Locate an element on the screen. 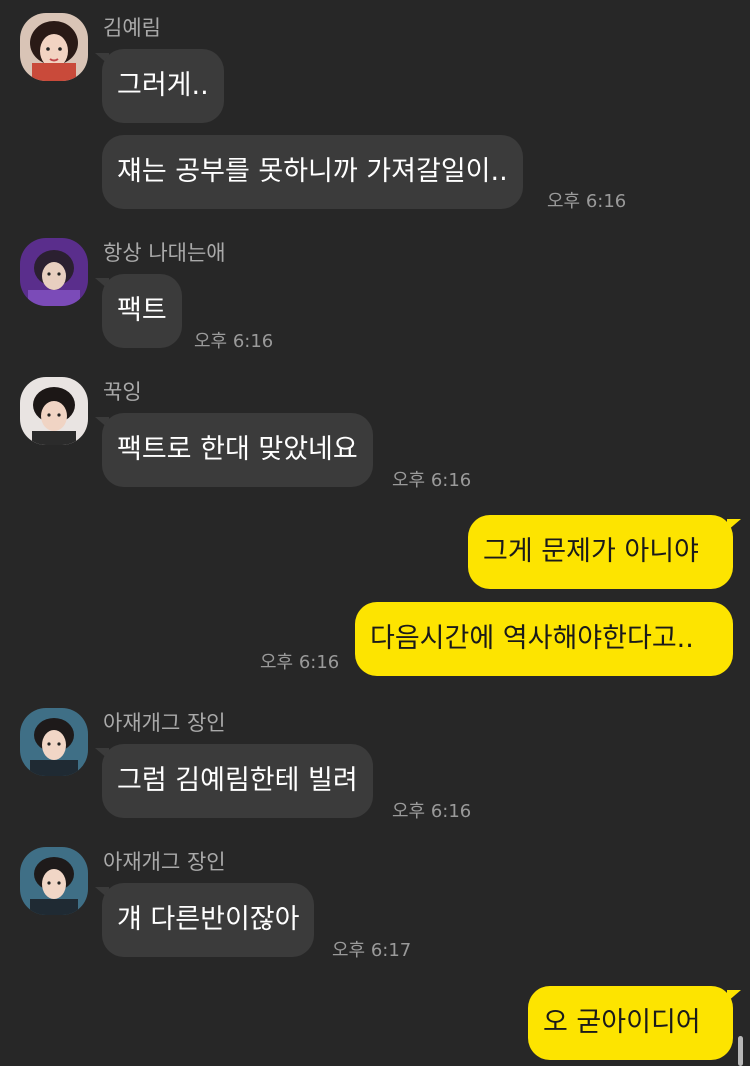 The height and width of the screenshot is (1066, 750). my-message-bubble: 그게 문제가 아니야 is located at coordinates (600, 552).